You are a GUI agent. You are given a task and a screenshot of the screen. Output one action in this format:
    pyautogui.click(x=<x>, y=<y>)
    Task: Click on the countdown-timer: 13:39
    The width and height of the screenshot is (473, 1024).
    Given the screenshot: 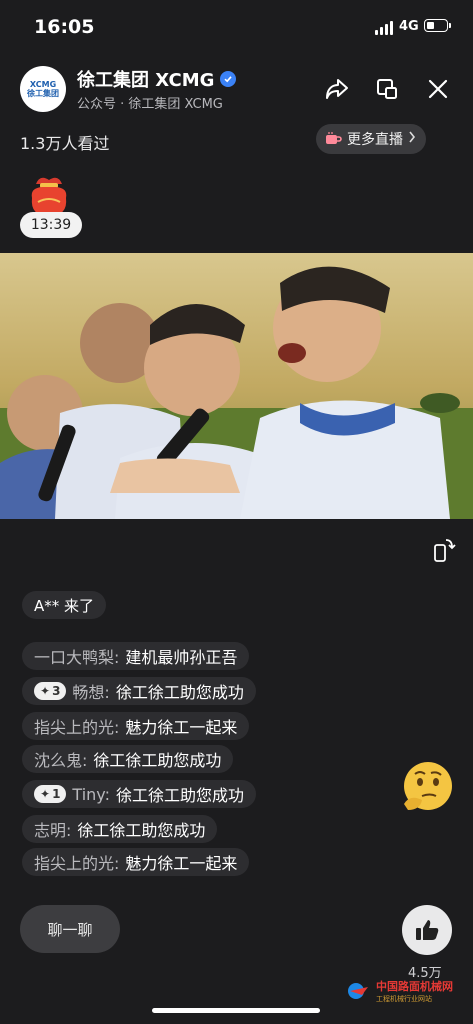 What is the action you would take?
    pyautogui.click(x=51, y=225)
    